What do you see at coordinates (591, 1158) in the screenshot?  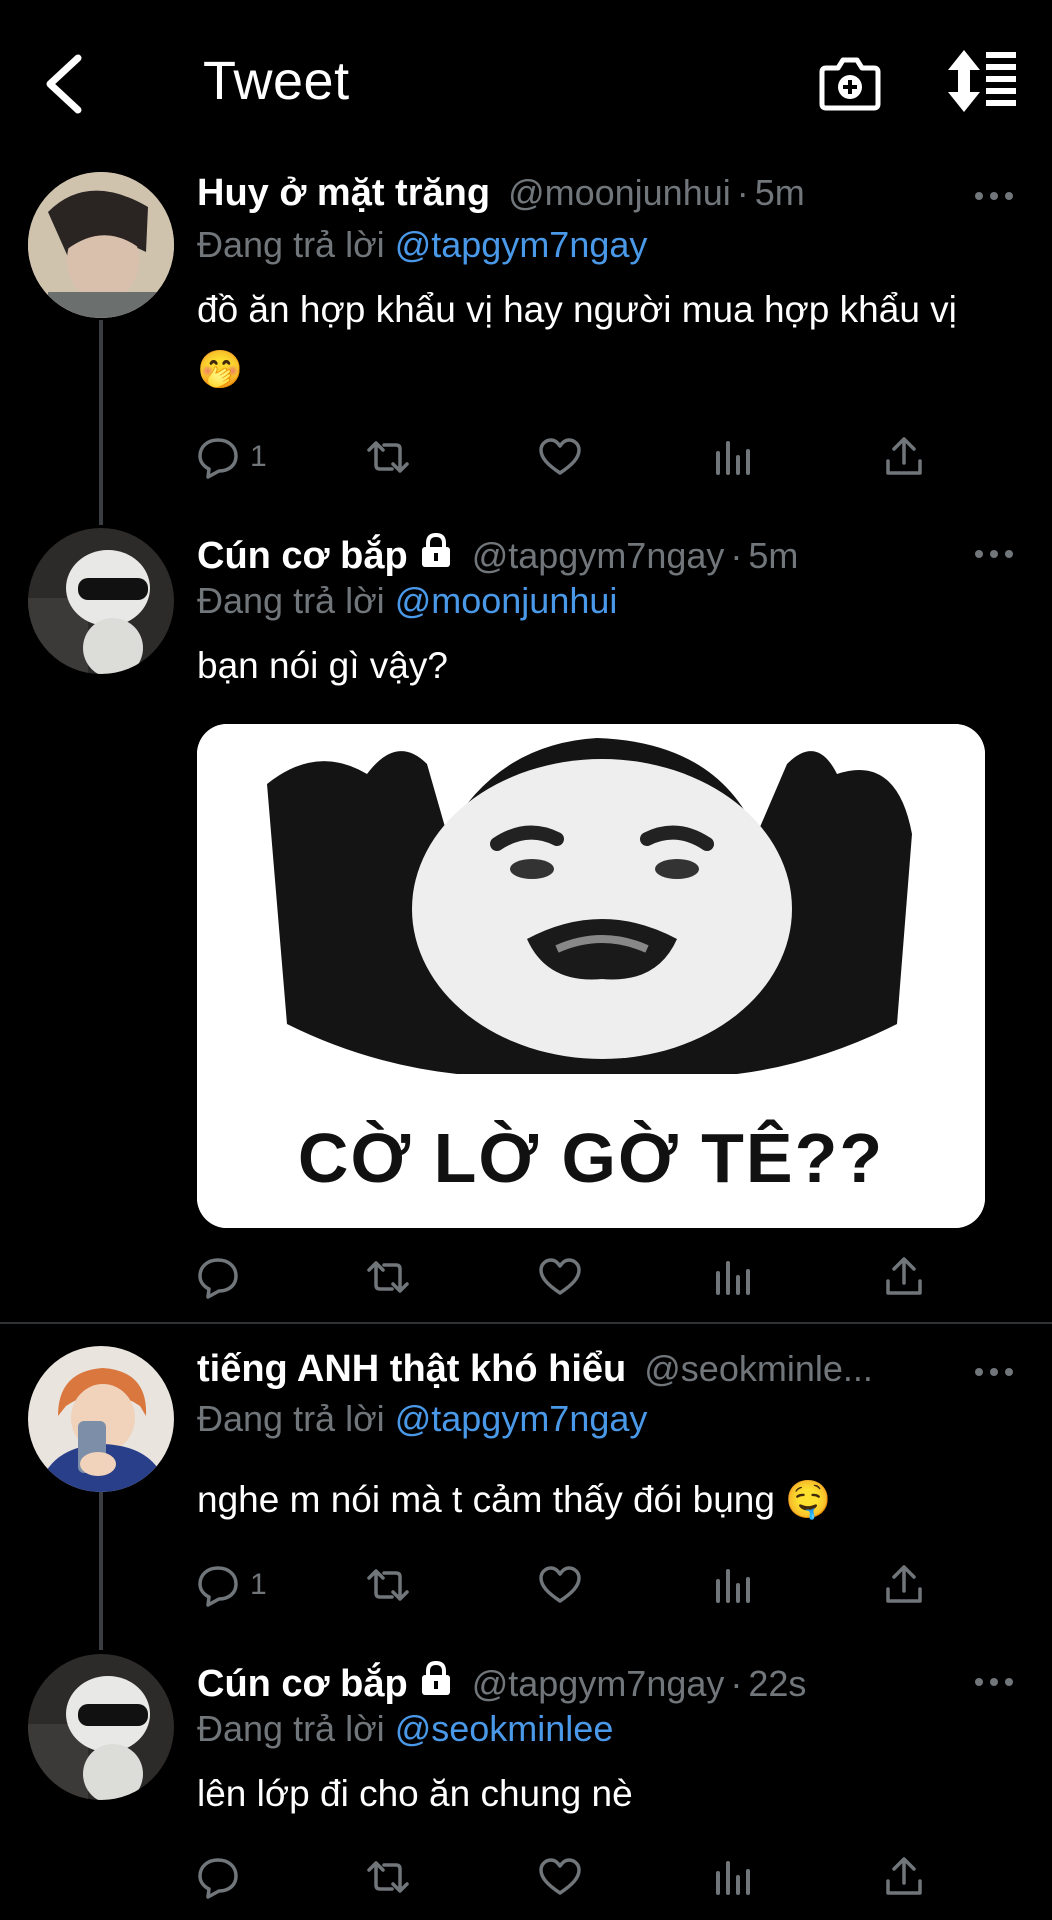 I see `meme-caption: CỜ LỜ GỜ TÊ??` at bounding box center [591, 1158].